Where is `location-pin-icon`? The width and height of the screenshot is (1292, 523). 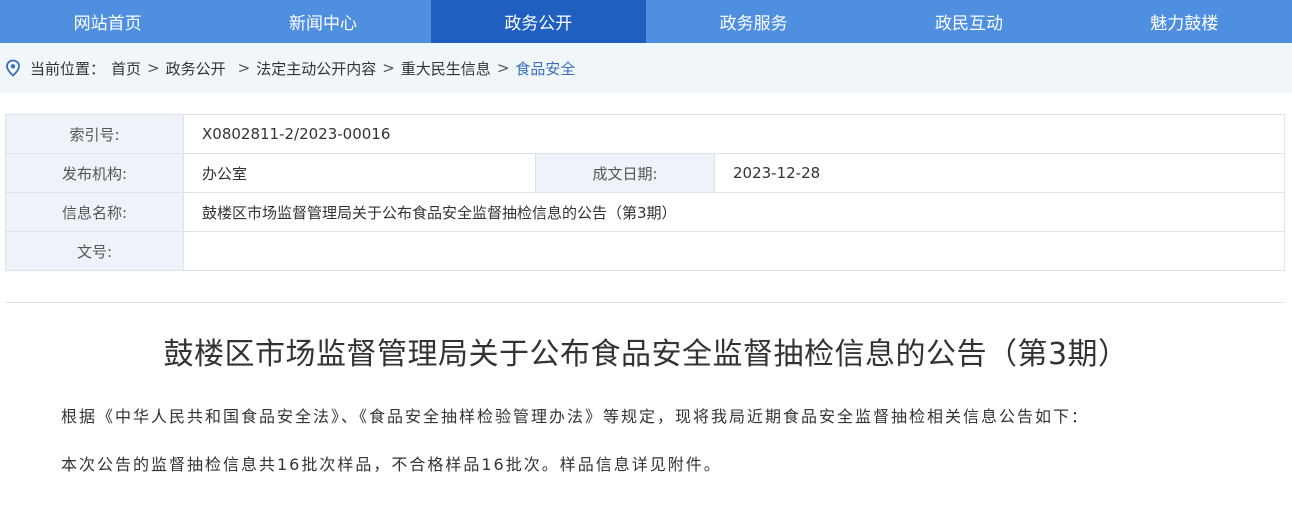 location-pin-icon is located at coordinates (13, 68).